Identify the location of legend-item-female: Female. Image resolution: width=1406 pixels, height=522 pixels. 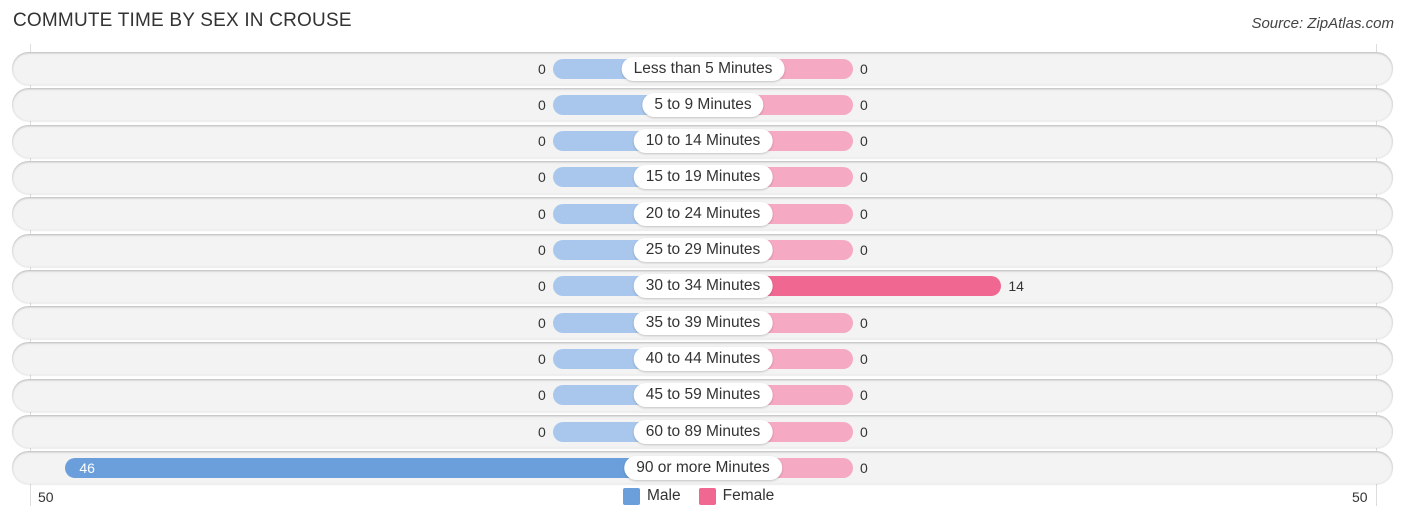
(736, 496).